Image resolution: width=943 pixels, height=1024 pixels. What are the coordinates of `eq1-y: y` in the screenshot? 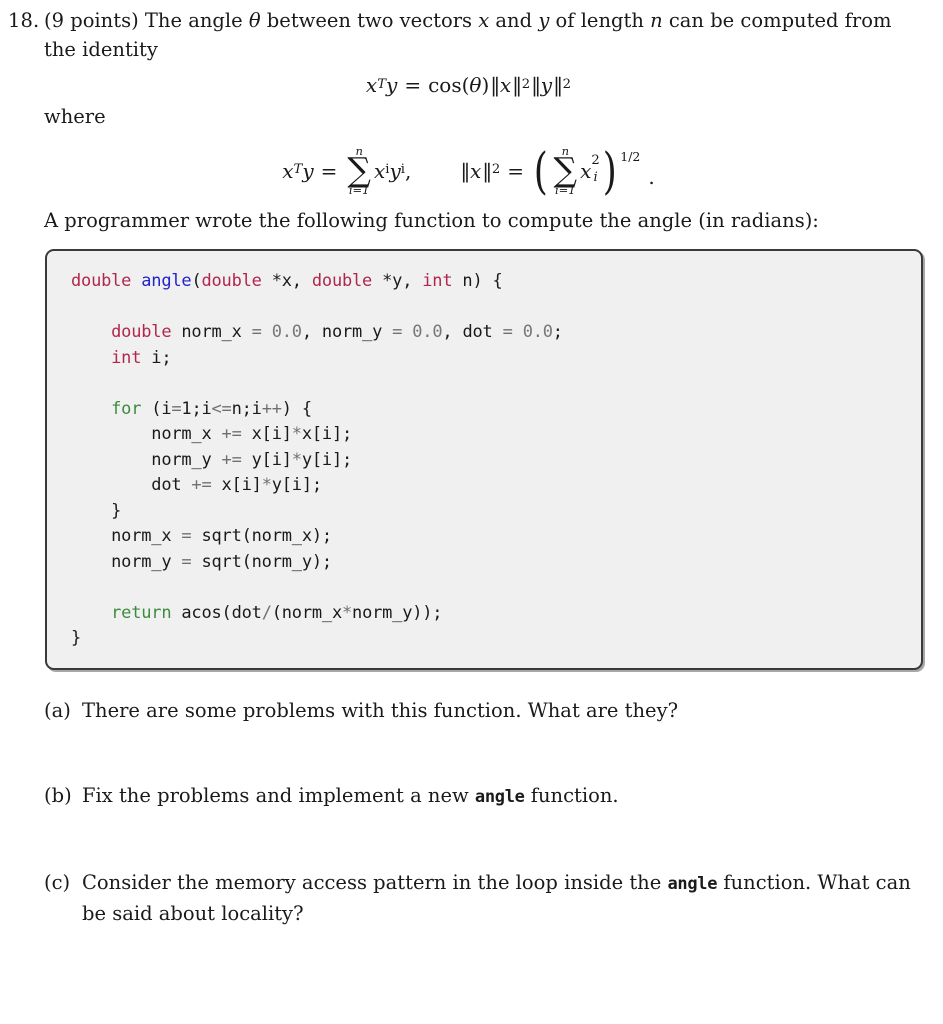 It's located at (392, 85).